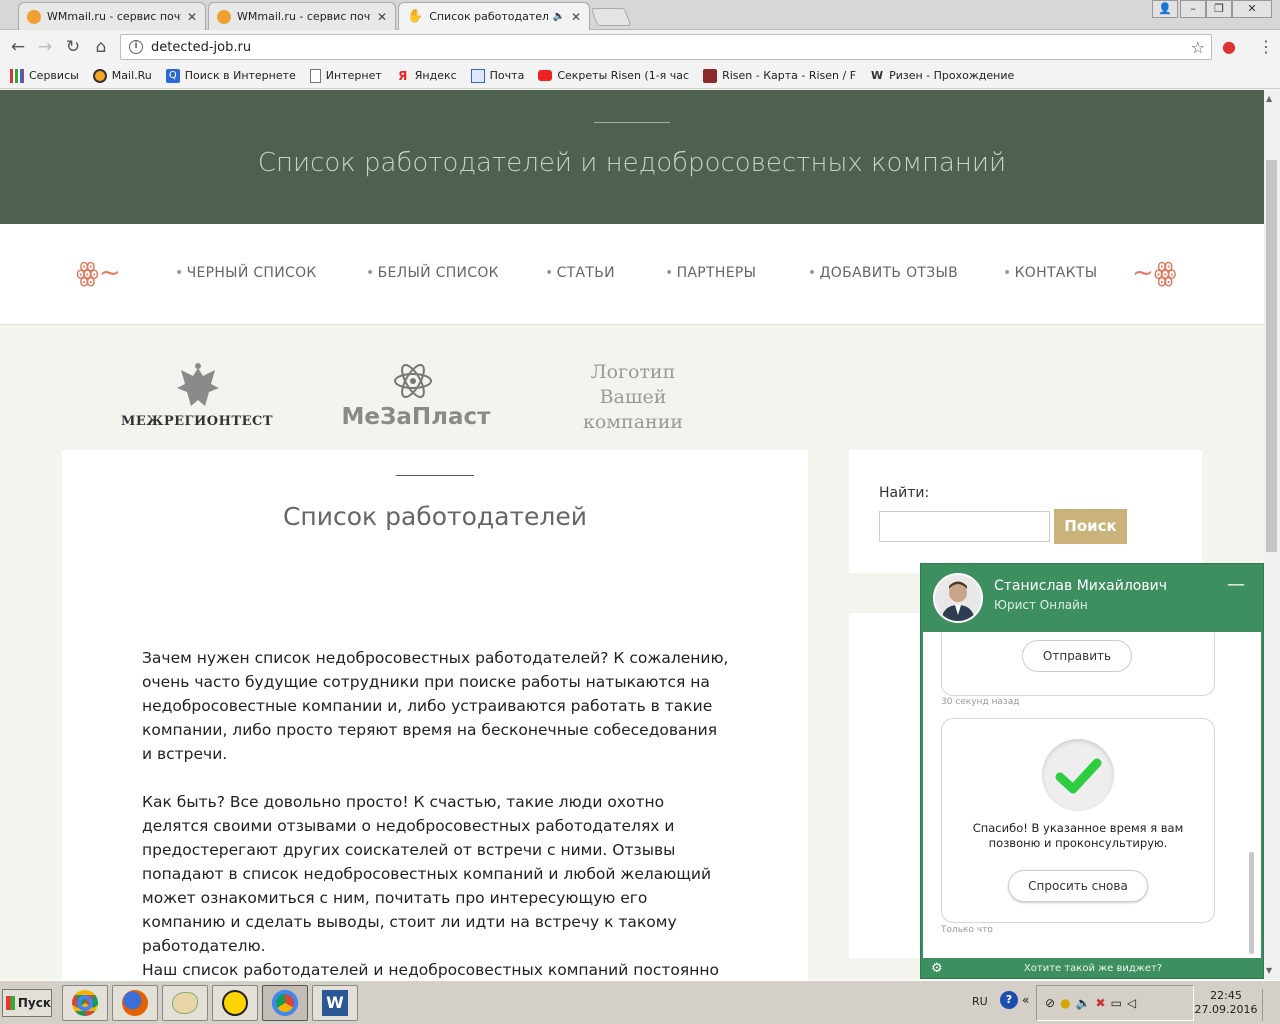  I want to click on yandex-icon: Я, so click(403, 75).